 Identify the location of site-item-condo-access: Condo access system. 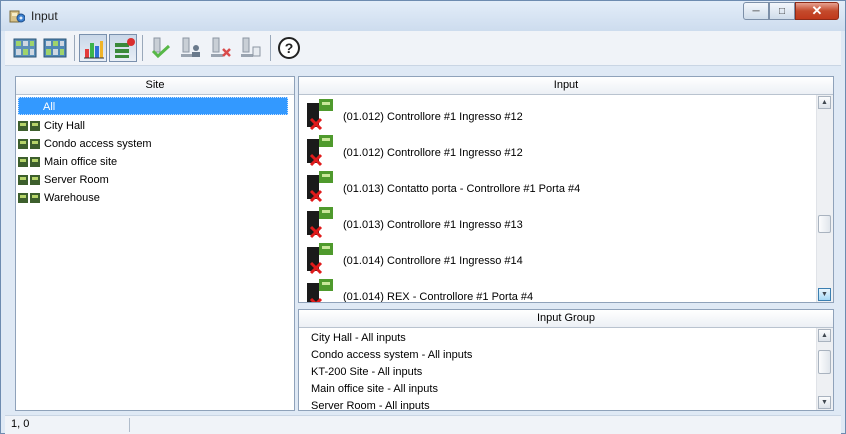
(85, 144).